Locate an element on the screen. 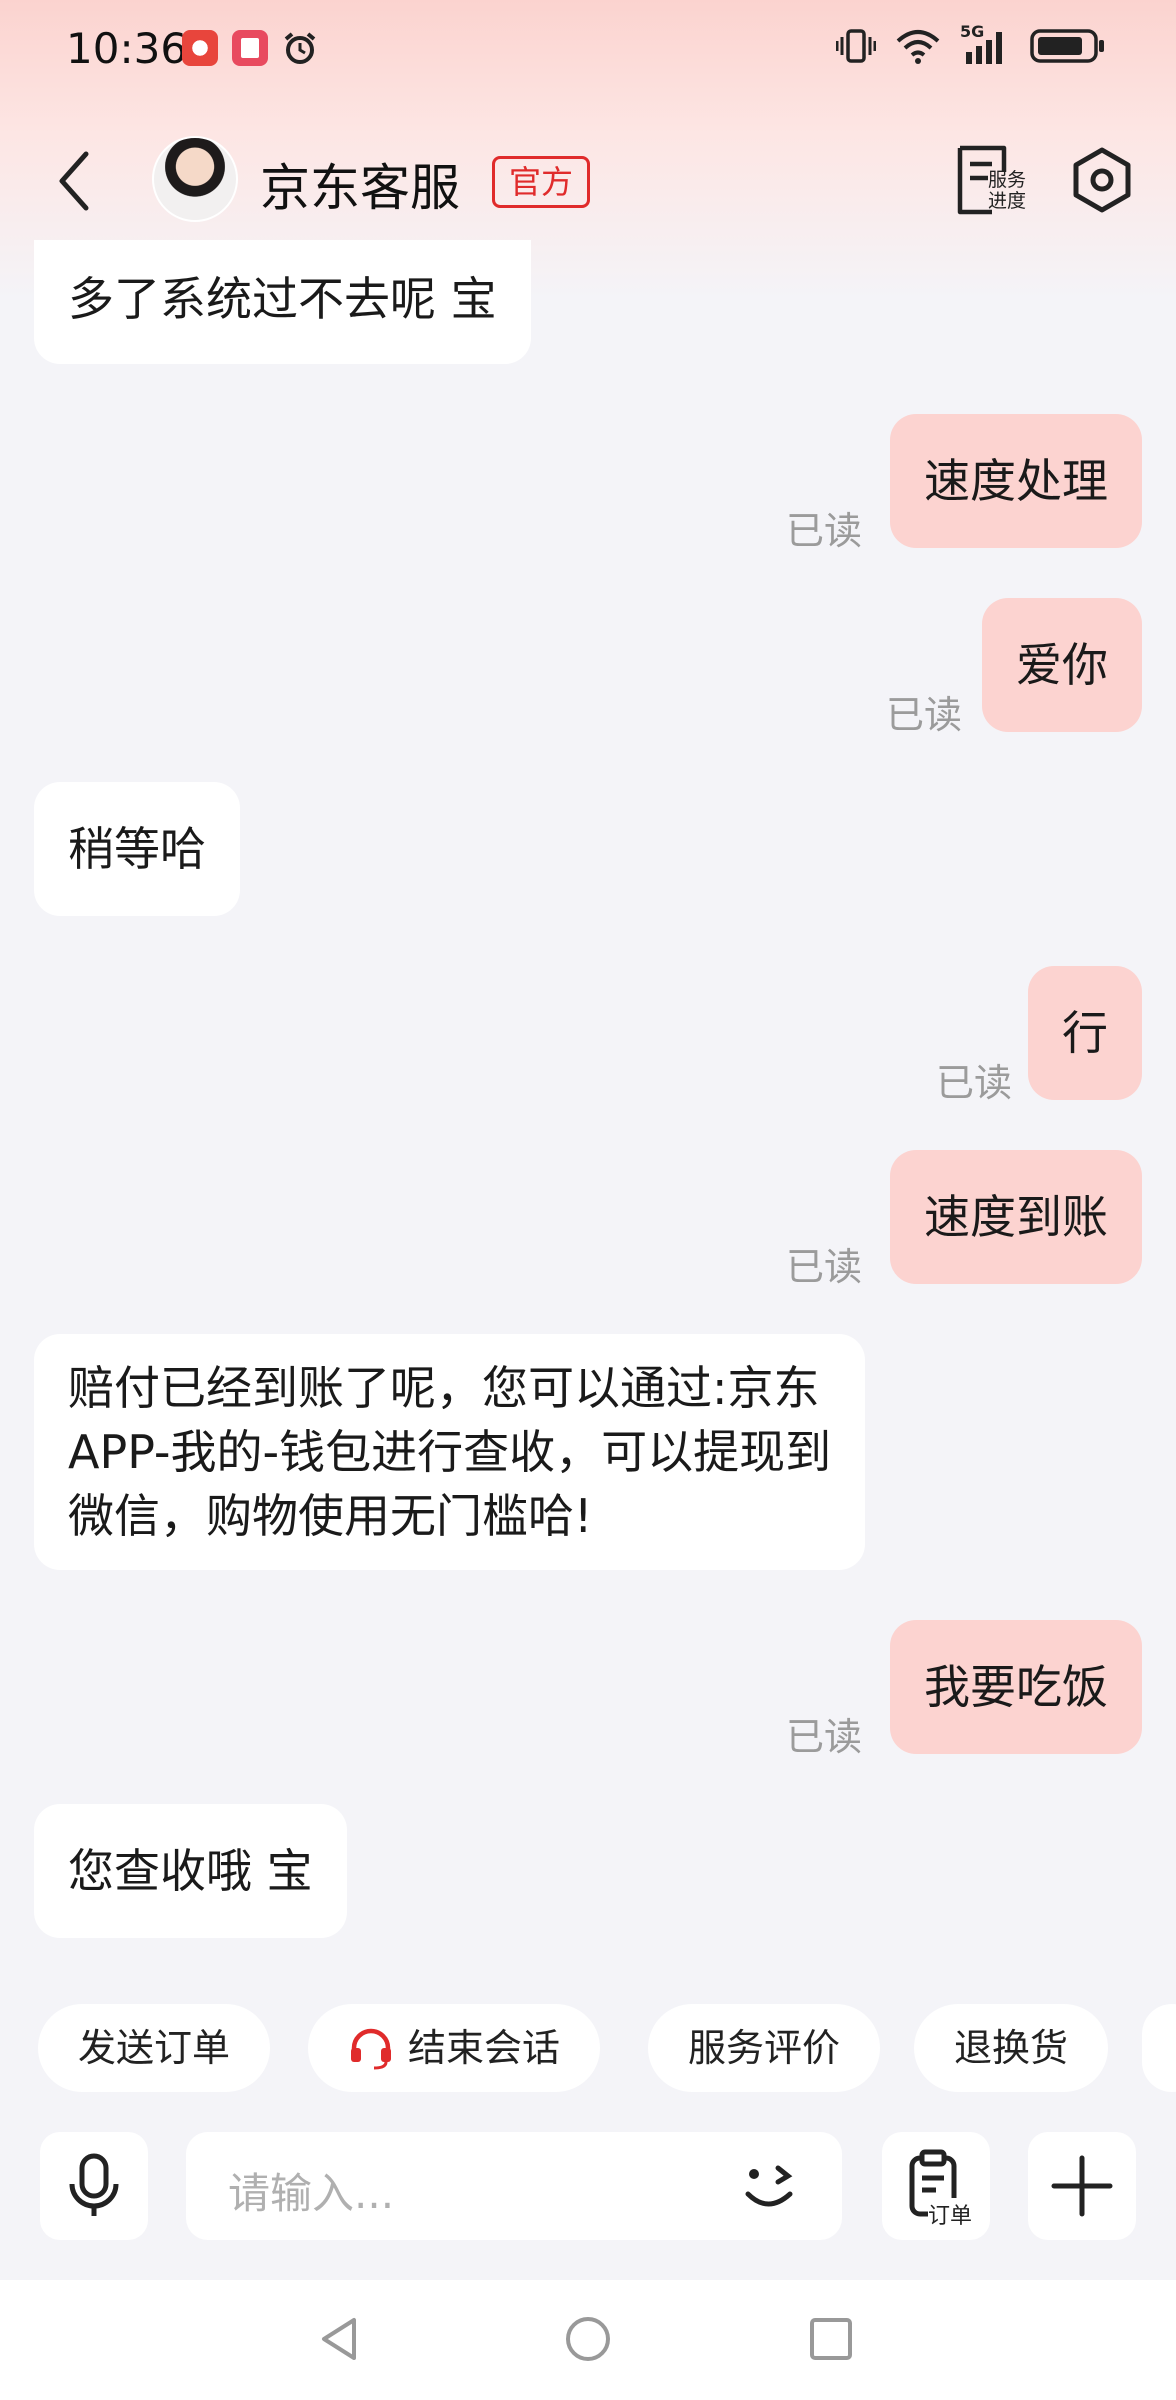 The image size is (1176, 2400). agent-avatar is located at coordinates (195, 179).